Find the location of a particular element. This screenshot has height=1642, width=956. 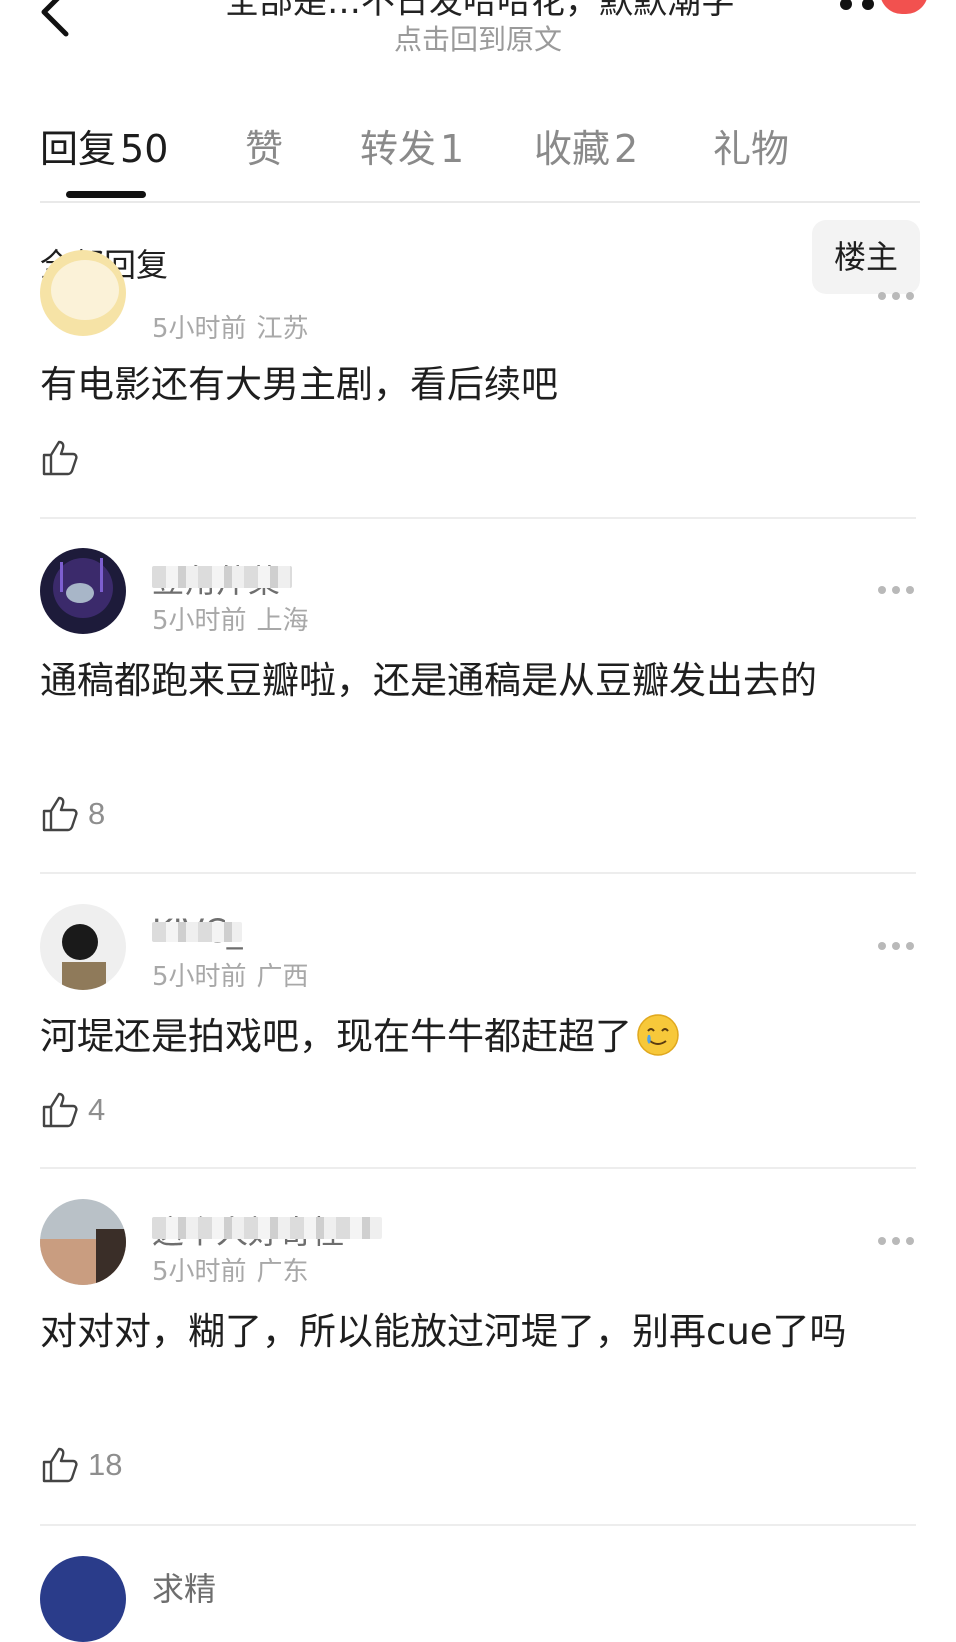

comment-text: 有电影还有大男主剧，看后续吧 is located at coordinates (299, 384).